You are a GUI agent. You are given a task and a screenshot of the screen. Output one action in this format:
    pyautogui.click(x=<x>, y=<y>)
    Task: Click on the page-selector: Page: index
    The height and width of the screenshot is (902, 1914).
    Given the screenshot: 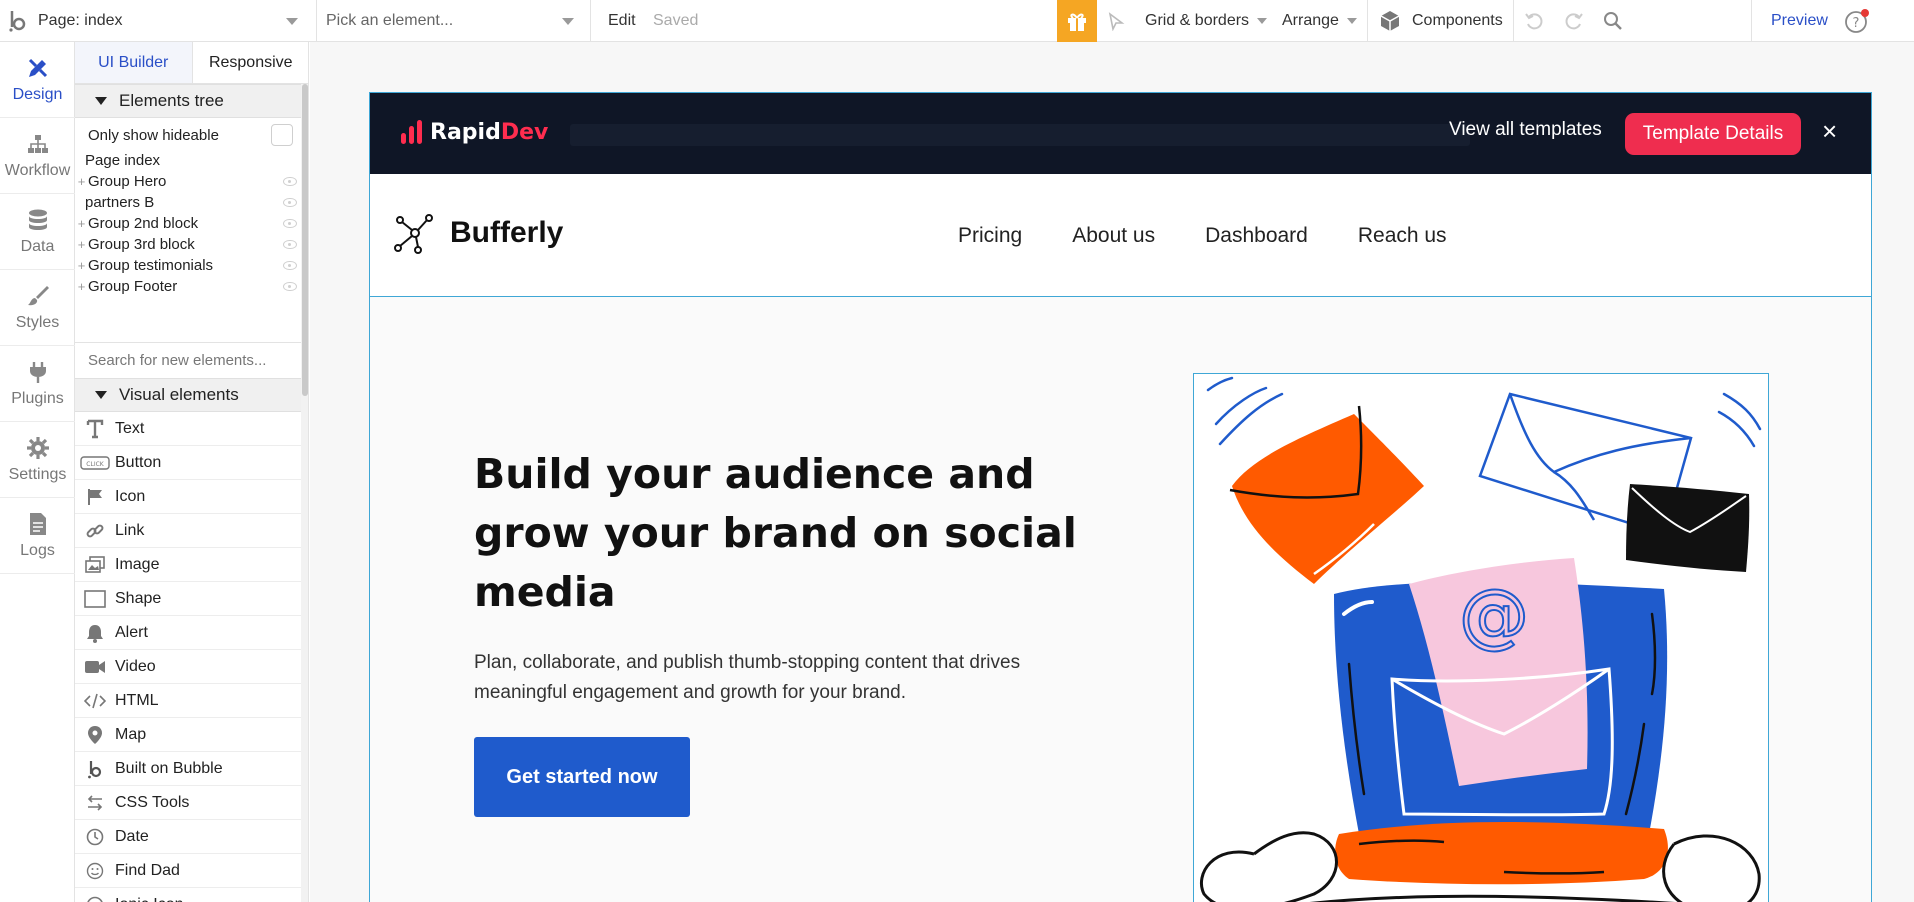 What is the action you would take?
    pyautogui.click(x=172, y=21)
    